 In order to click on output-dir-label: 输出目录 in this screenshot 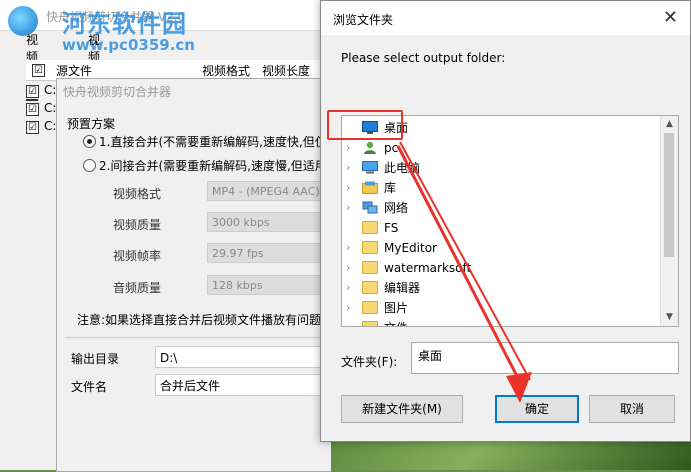, I will do `click(95, 359)`.